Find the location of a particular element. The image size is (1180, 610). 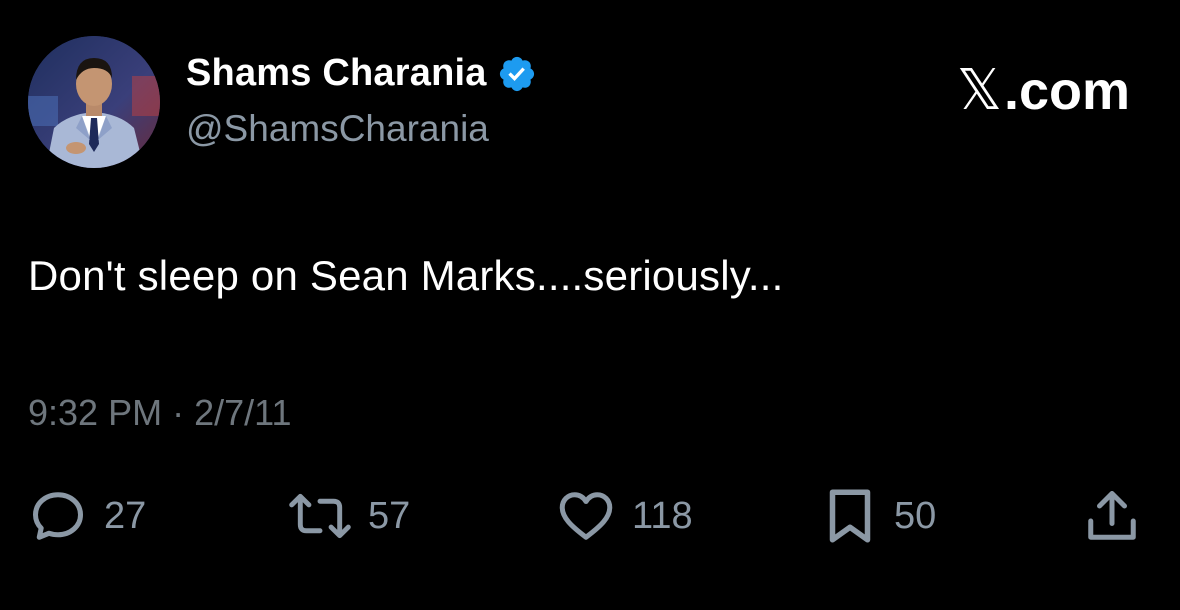

author-display-name: Shams Charania is located at coordinates (336, 73).